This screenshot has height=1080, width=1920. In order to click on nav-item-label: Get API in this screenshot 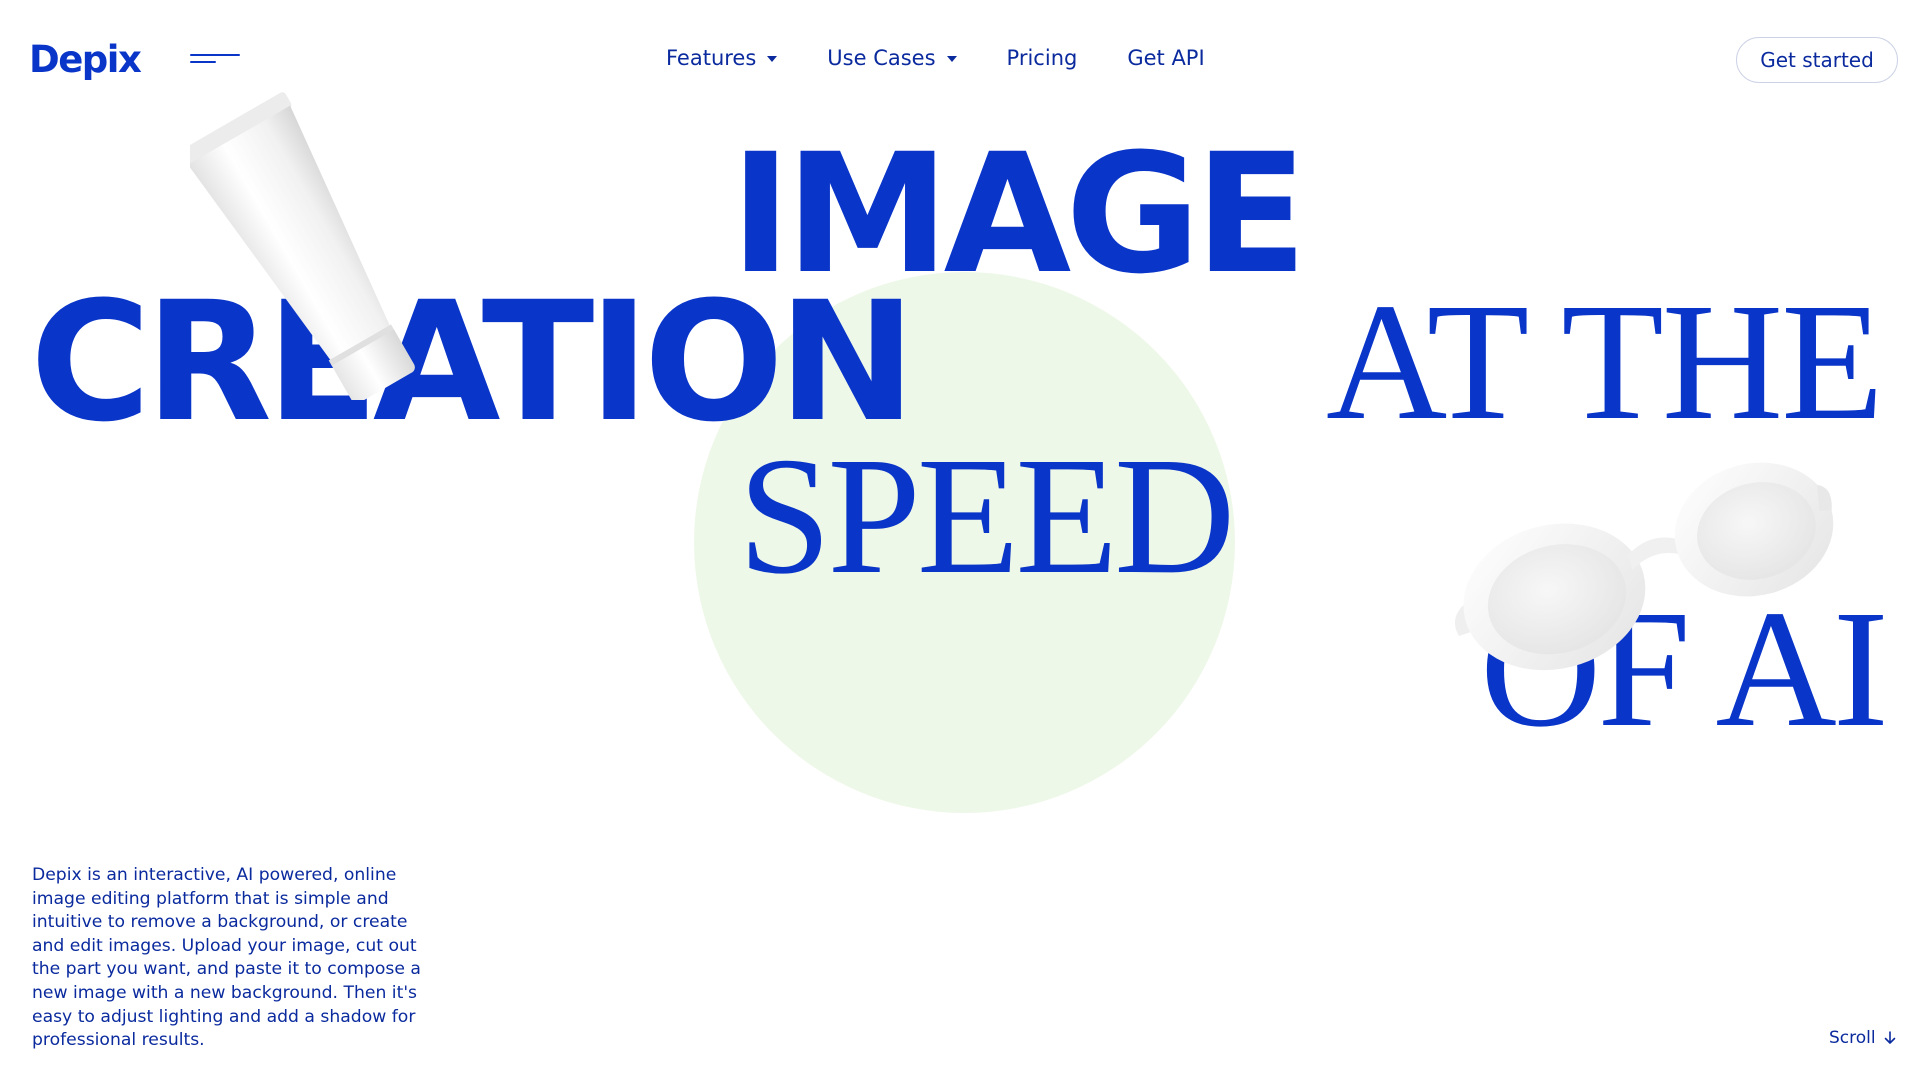, I will do `click(1166, 58)`.